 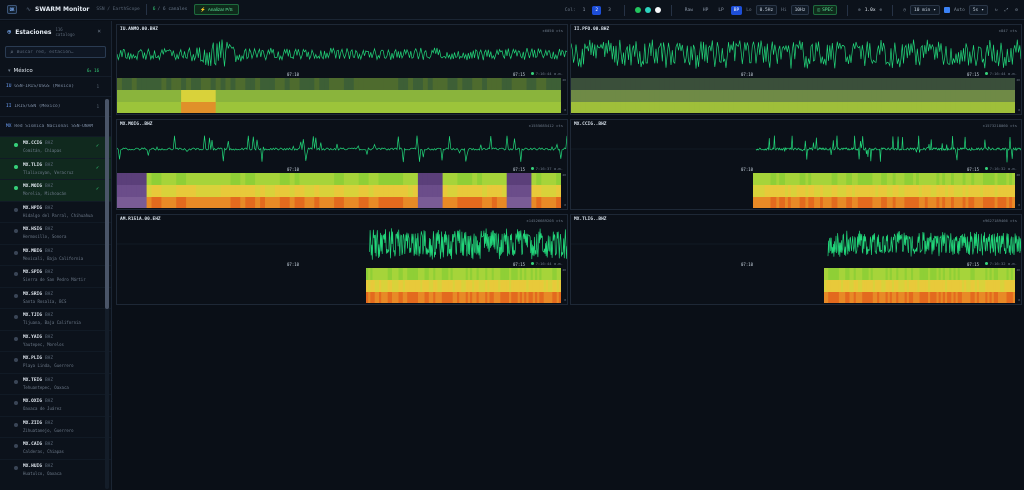 What do you see at coordinates (55, 319) in the screenshot?
I see `station-item-mx-tjig: MX.TJIG BHZ Tijuana, Baja California` at bounding box center [55, 319].